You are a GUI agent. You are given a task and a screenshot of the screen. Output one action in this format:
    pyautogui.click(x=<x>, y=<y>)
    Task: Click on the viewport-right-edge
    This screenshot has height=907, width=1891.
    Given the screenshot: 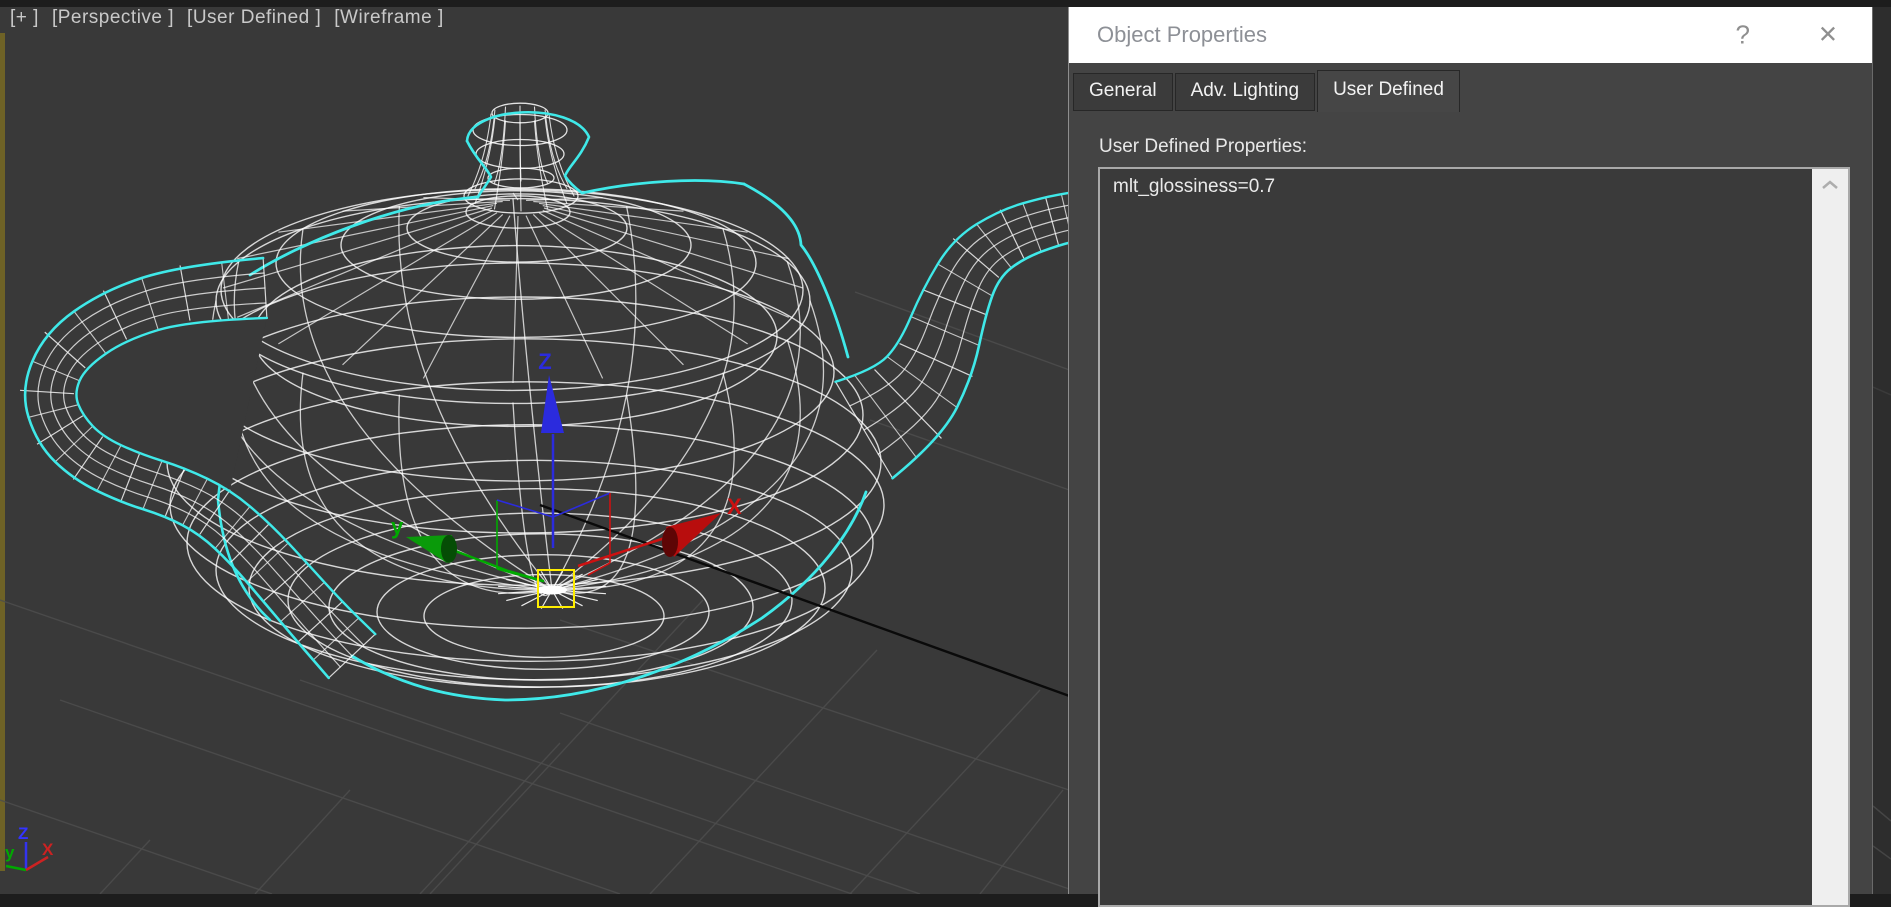 What is the action you would take?
    pyautogui.click(x=1881, y=450)
    